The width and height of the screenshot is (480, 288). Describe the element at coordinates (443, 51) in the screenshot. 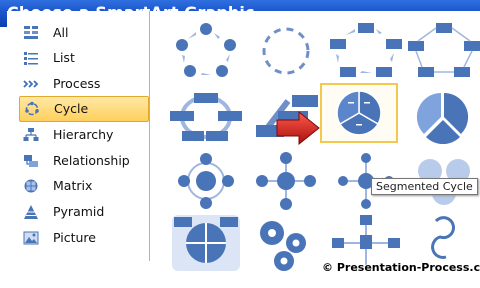

I see `layout-nondirectional-cycle` at that location.